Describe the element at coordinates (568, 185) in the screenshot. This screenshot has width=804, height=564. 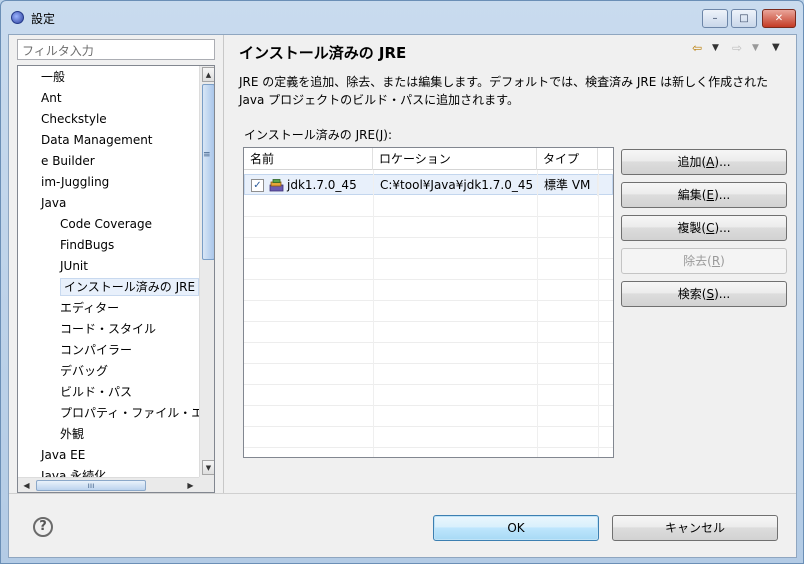
I see `jre-type: 標準 VM` at that location.